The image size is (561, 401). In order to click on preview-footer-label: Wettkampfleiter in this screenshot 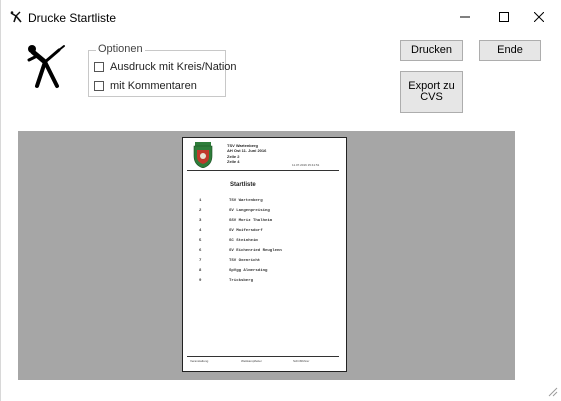, I will do `click(251, 361)`.